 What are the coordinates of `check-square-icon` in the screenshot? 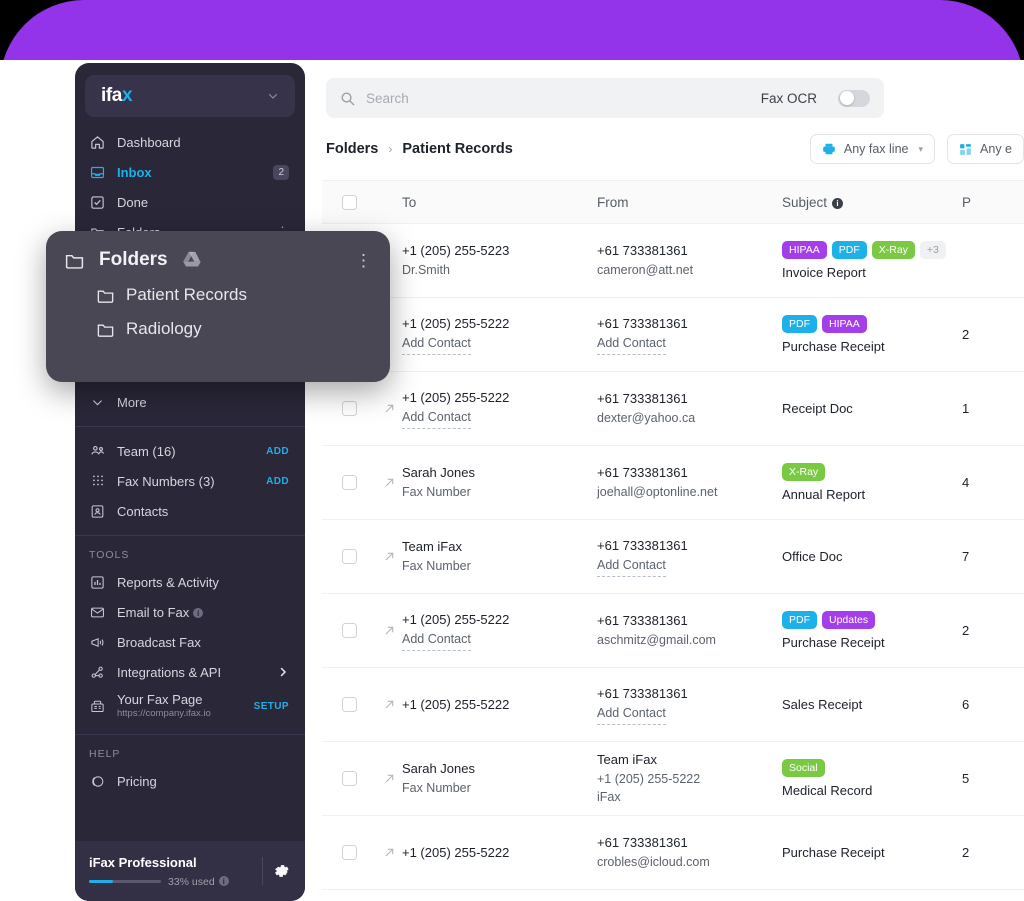 It's located at (97, 202).